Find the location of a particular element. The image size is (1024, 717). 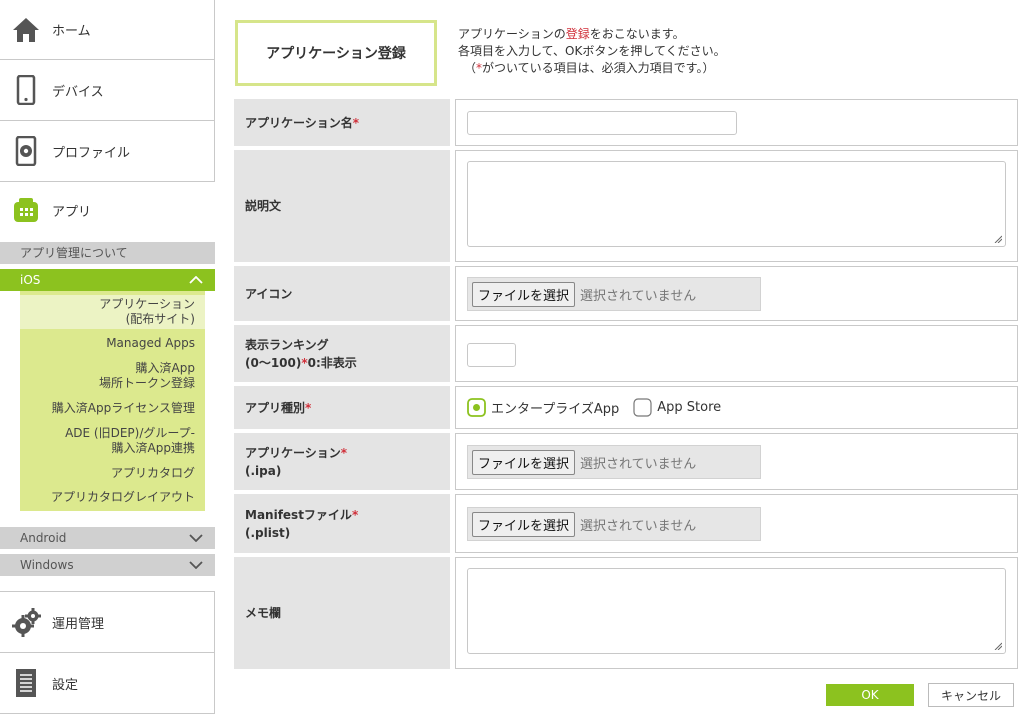

ranking-input is located at coordinates (491, 355).